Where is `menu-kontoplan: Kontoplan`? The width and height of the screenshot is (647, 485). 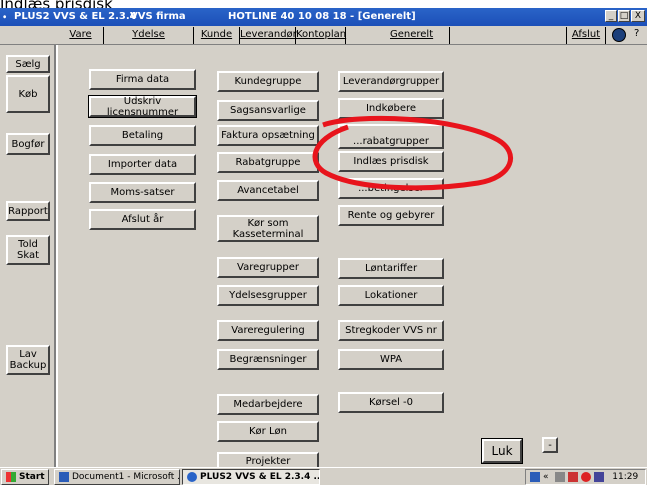
menu-kontoplan: Kontoplan is located at coordinates (321, 35).